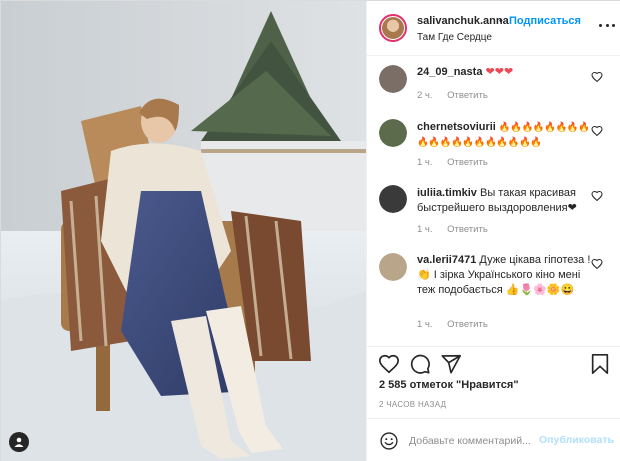 The width and height of the screenshot is (620, 461). I want to click on author-avatar, so click(393, 28).